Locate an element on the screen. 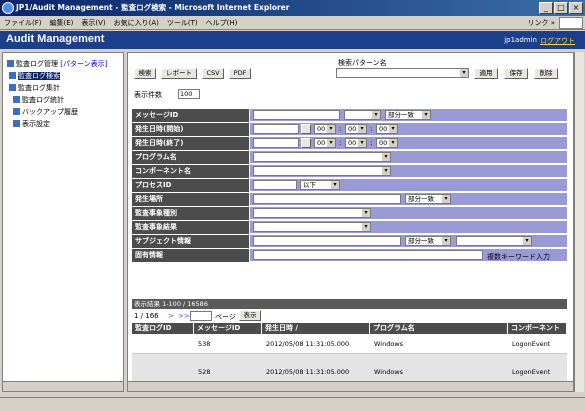 This screenshot has width=585, height=411. close-button: × is located at coordinates (576, 8).